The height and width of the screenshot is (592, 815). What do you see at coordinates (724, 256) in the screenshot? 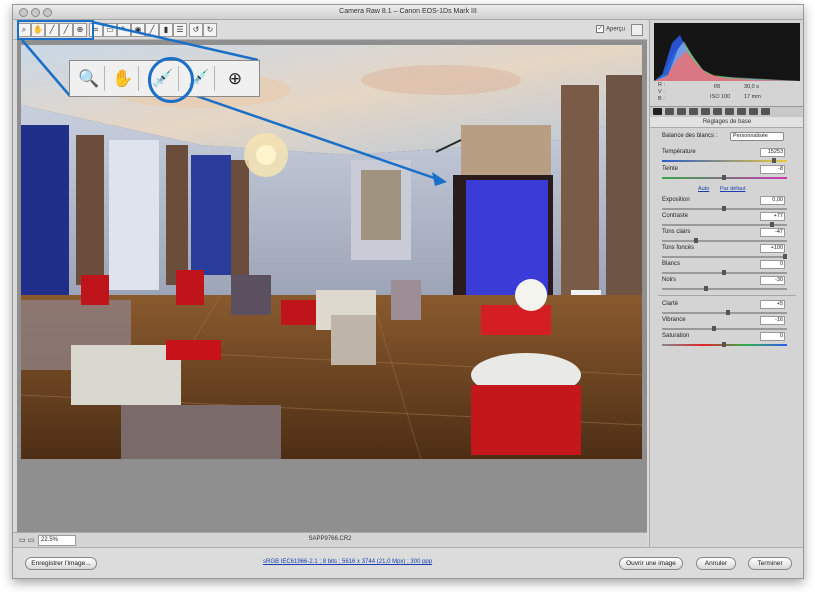
I see `shadows-slider` at bounding box center [724, 256].